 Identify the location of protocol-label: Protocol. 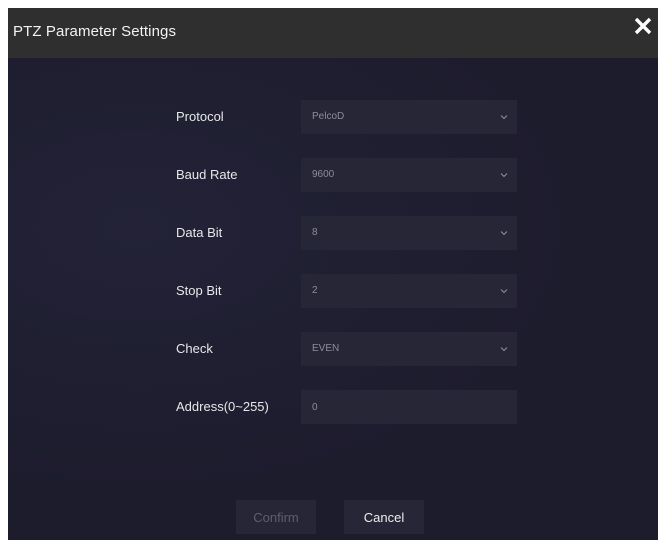
(200, 116).